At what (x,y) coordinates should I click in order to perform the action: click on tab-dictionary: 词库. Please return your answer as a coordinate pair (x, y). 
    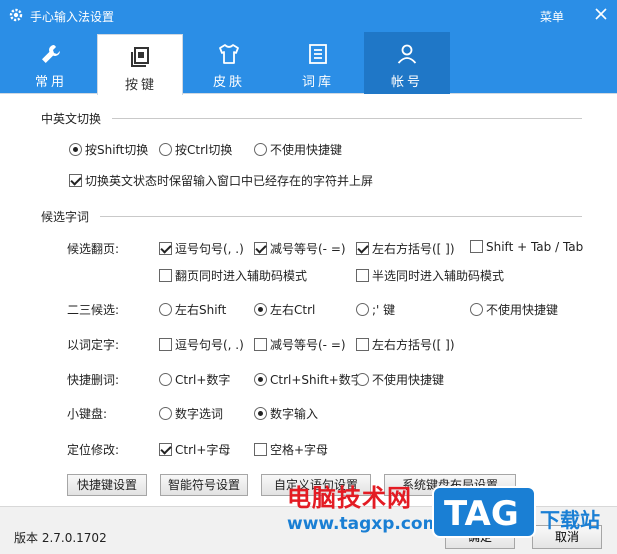
    Looking at the image, I should click on (318, 63).